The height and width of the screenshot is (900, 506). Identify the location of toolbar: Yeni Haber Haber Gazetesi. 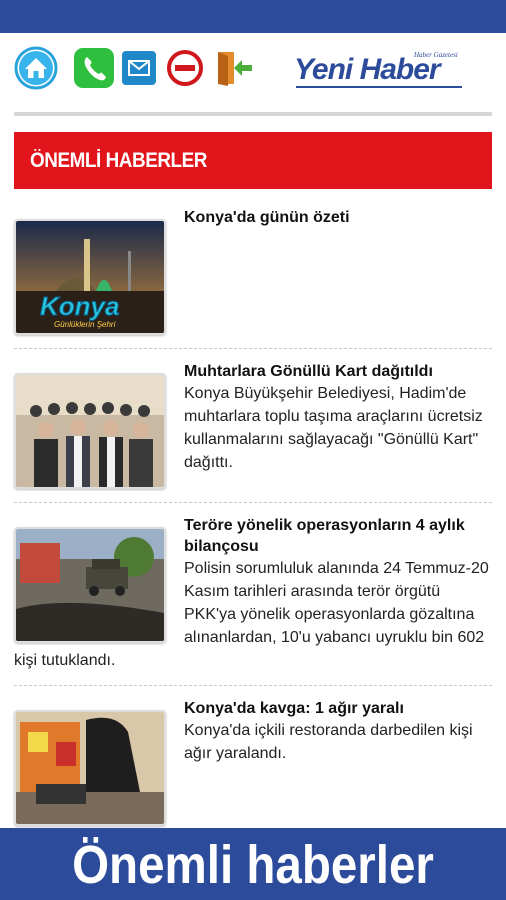
(253, 70).